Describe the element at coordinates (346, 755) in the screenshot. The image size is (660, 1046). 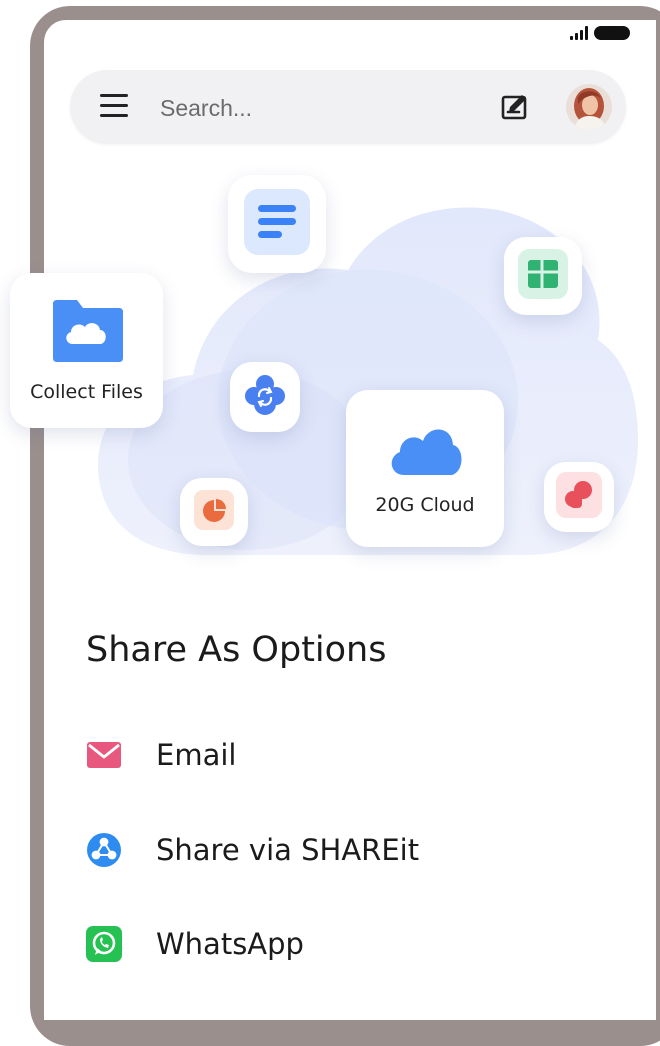
I see `share-option-email: Email` at that location.